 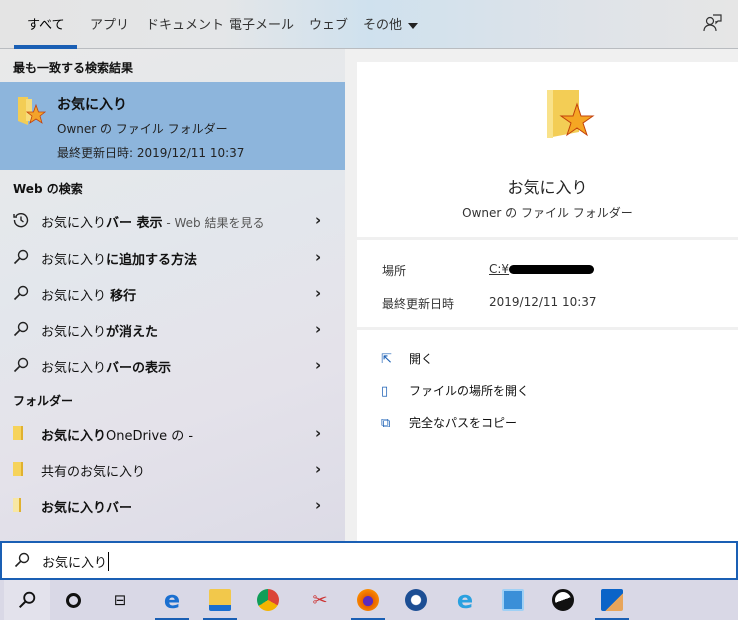 I want to click on web-result-label: お気に入りに追加する方法, so click(x=119, y=258).